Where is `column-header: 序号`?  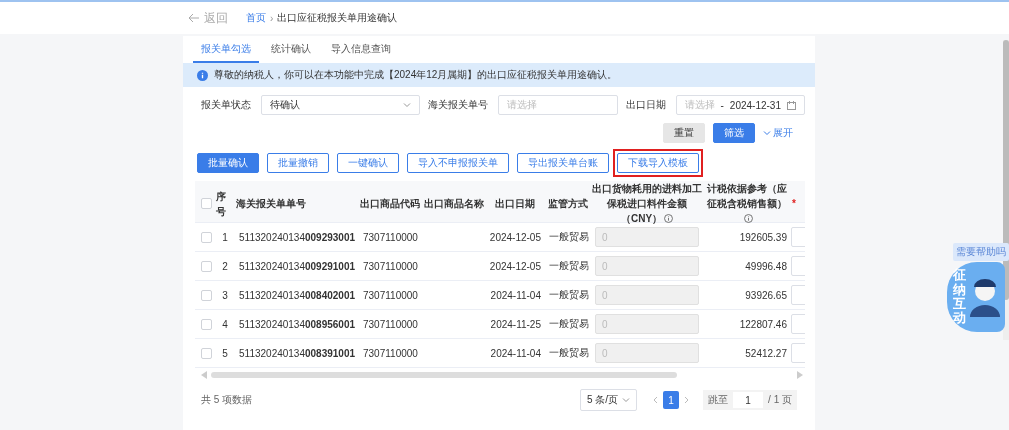
column-header: 序号 is located at coordinates (221, 204).